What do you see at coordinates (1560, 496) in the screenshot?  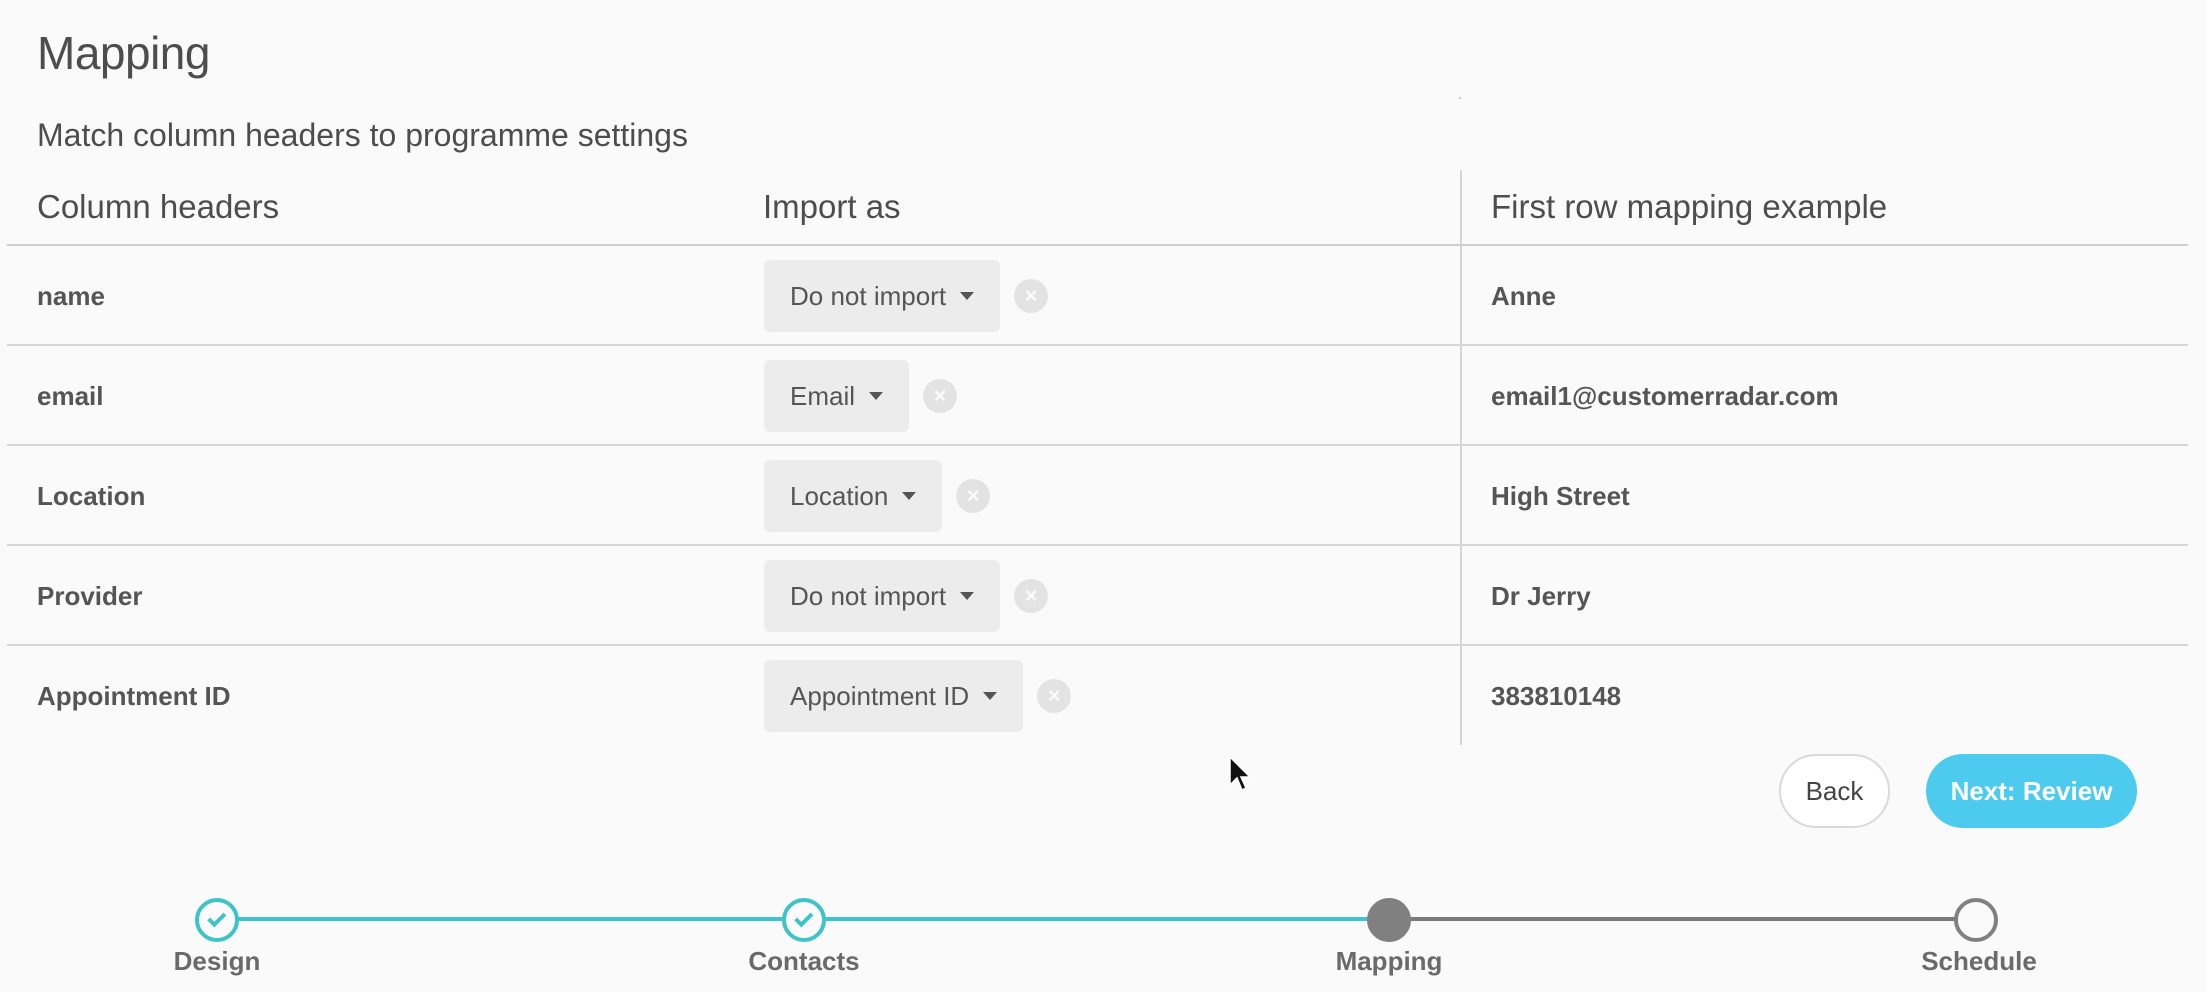 I see `example-value: High Street` at bounding box center [1560, 496].